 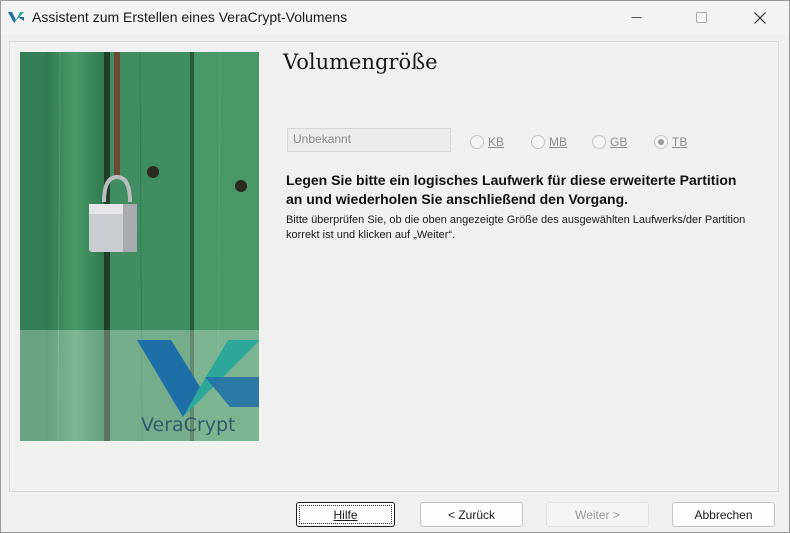 I want to click on unit-label: KB, so click(x=496, y=142).